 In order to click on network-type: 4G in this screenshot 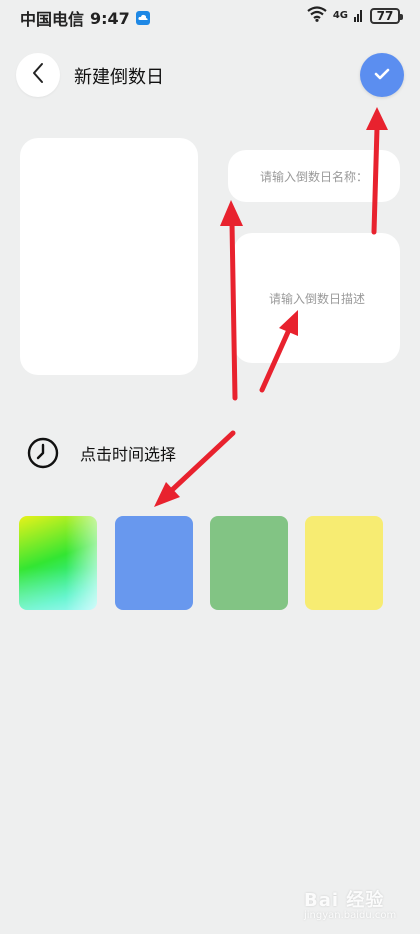, I will do `click(340, 15)`.